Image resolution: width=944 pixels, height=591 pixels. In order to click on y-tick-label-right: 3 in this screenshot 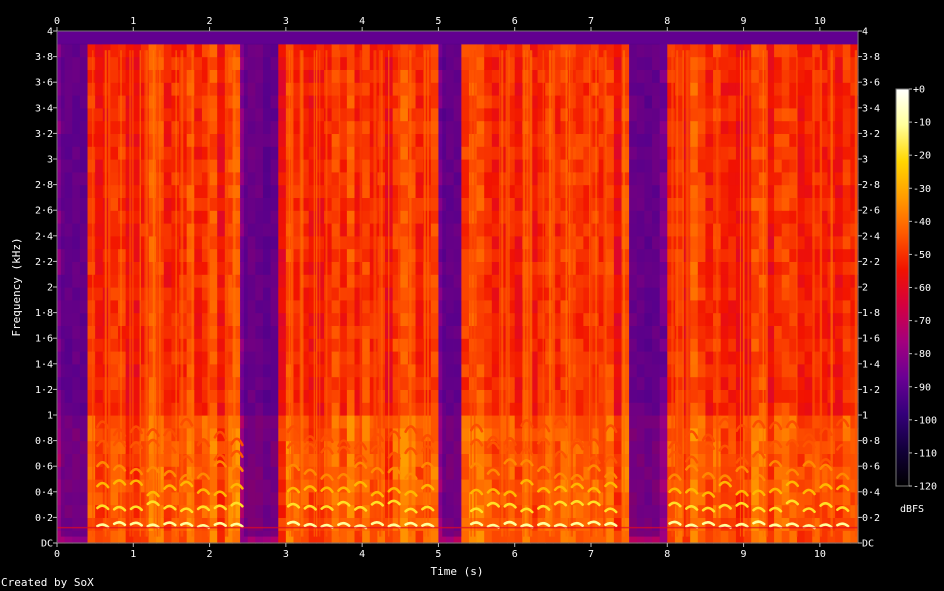, I will do `click(865, 160)`.